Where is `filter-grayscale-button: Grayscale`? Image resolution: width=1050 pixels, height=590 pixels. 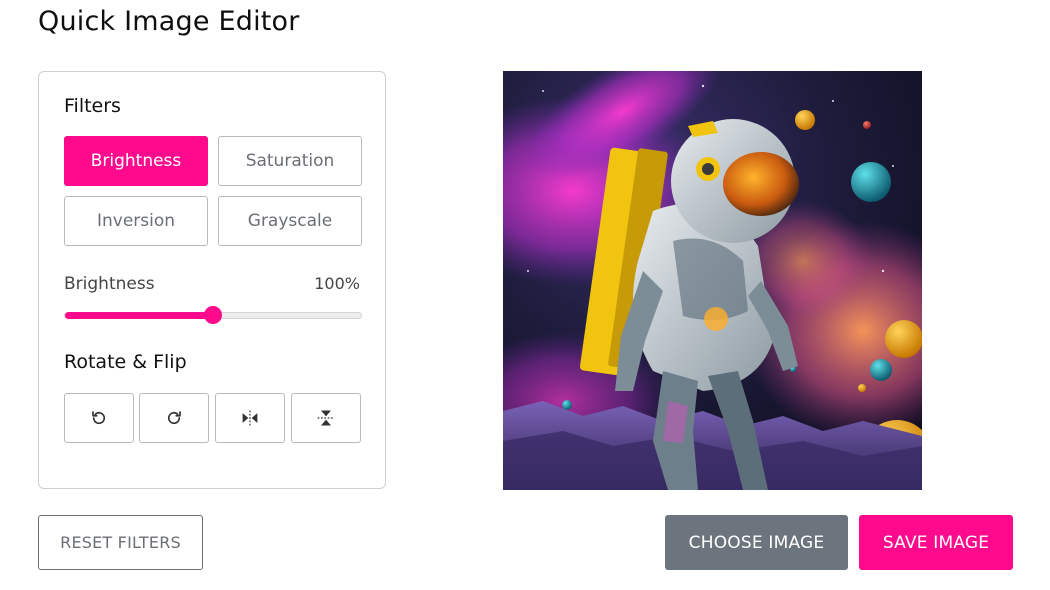
filter-grayscale-button: Grayscale is located at coordinates (290, 221).